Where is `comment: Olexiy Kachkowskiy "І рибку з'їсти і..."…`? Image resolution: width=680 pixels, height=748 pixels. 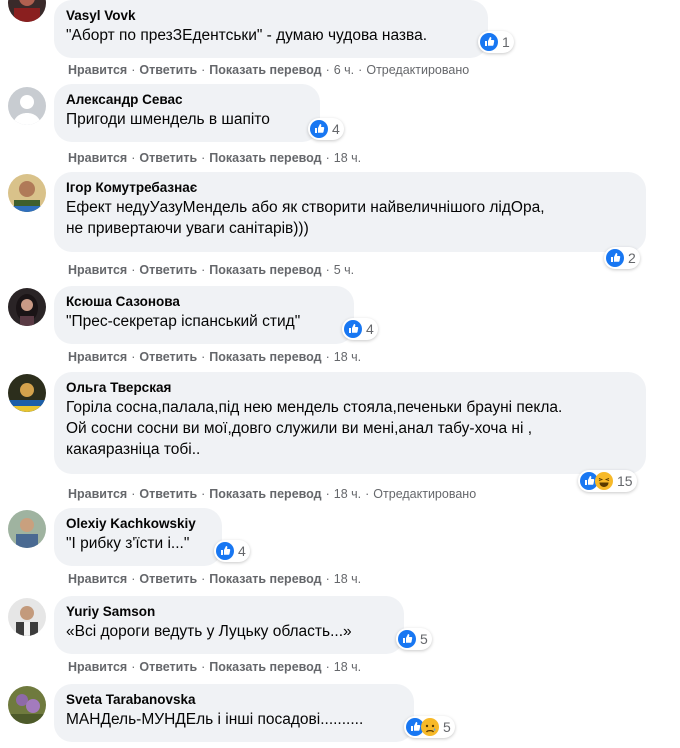 comment: Olexiy Kachkowskiy "І рибку з'їсти і..."… is located at coordinates (340, 549).